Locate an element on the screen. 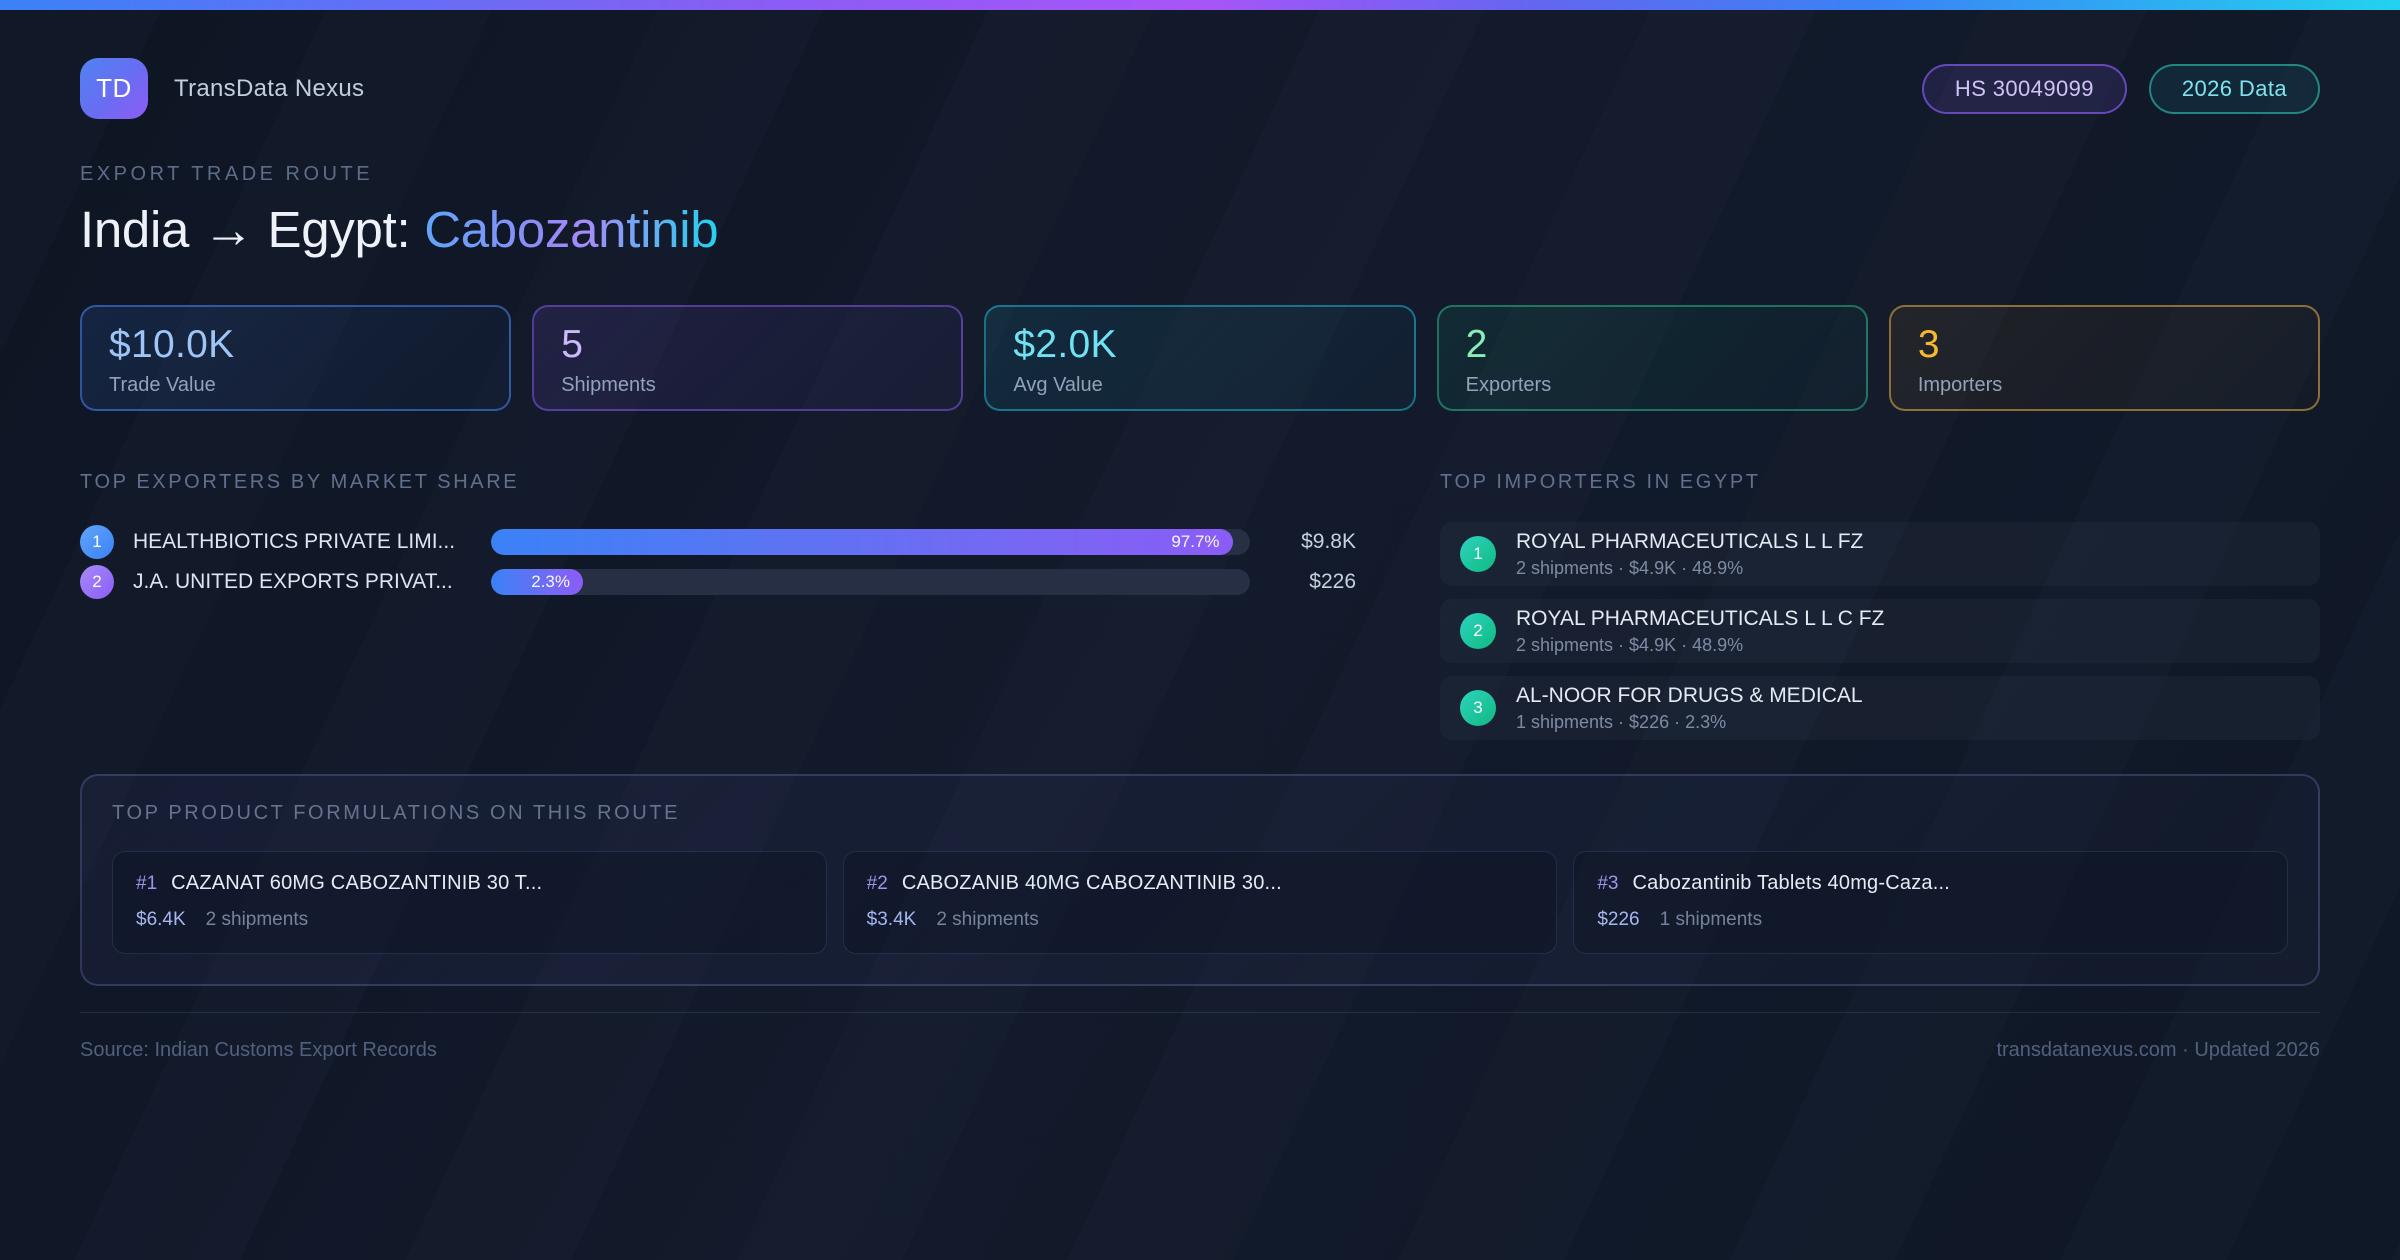  top-bar: TD TransData Nexus HS 30049099 2026 Data is located at coordinates (1200, 88).